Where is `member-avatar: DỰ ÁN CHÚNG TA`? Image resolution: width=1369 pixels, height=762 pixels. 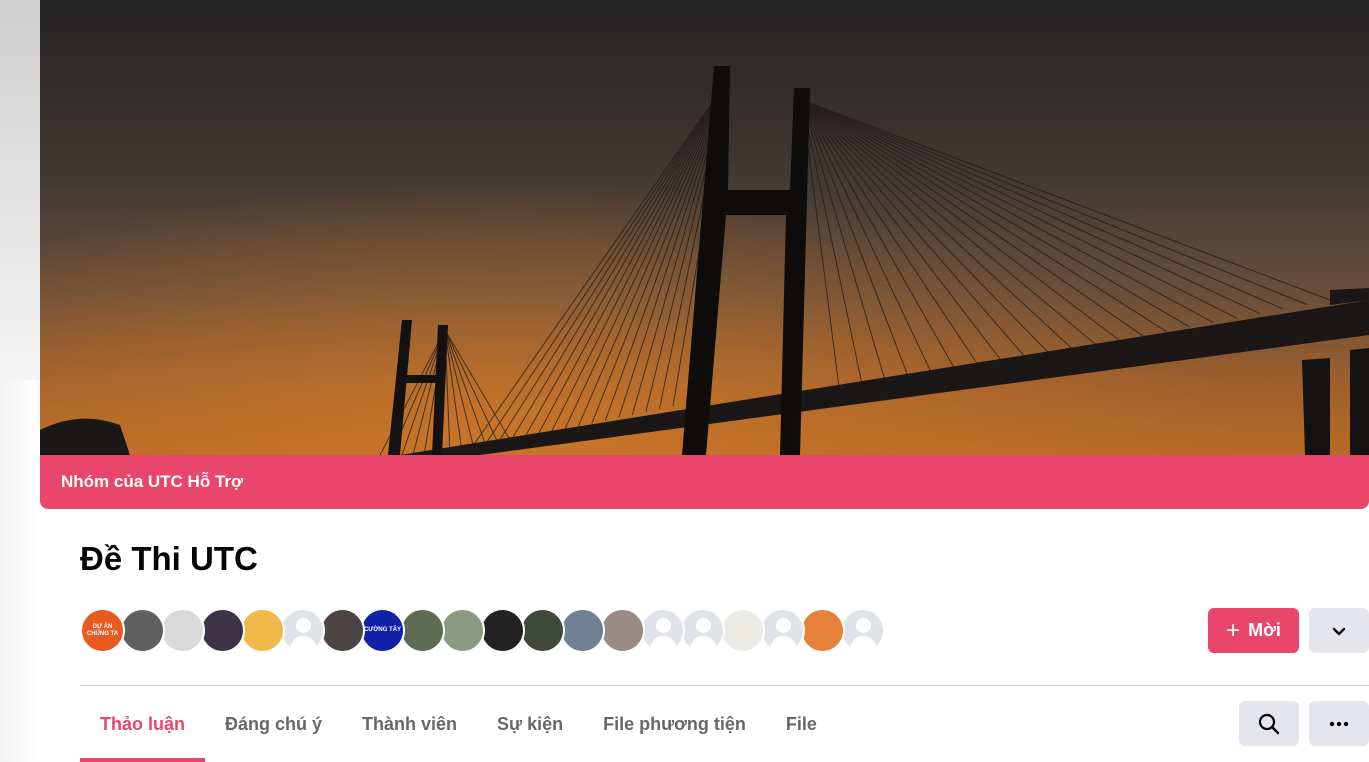 member-avatar: DỰ ÁN CHÚNG TA is located at coordinates (102, 630).